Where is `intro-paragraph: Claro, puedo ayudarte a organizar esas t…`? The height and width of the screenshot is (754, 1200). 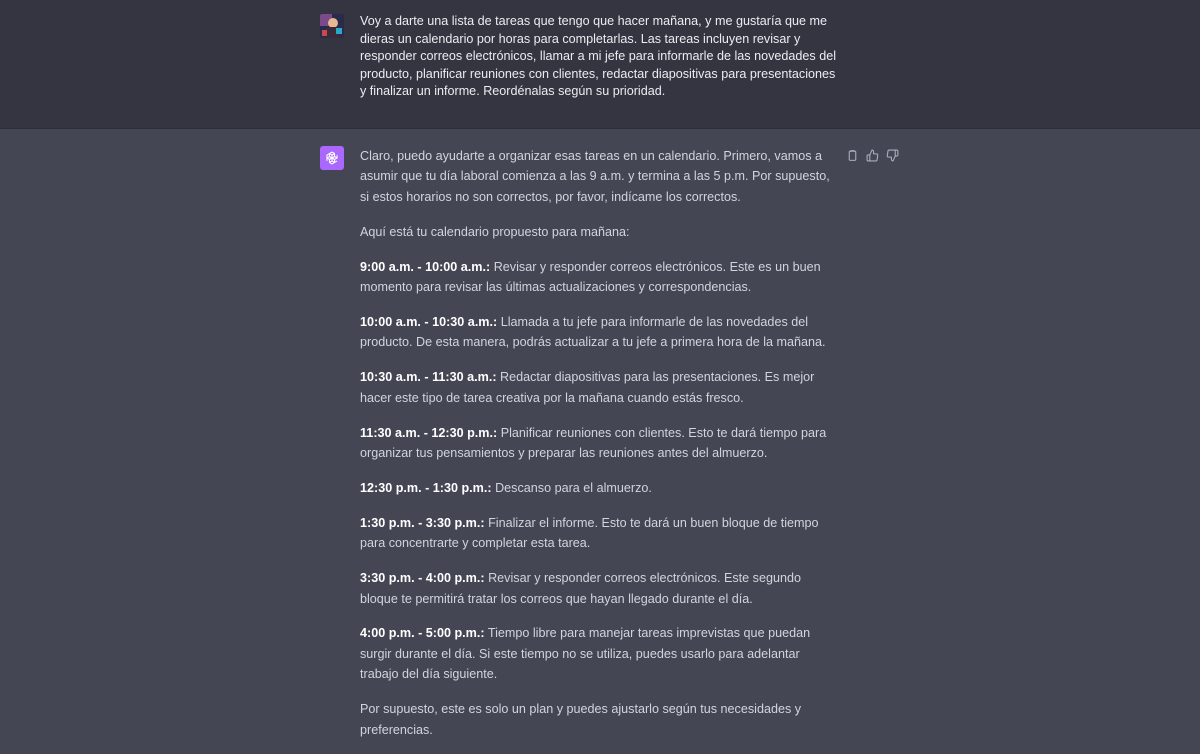 intro-paragraph: Claro, puedo ayudarte a organizar esas t… is located at coordinates (595, 176).